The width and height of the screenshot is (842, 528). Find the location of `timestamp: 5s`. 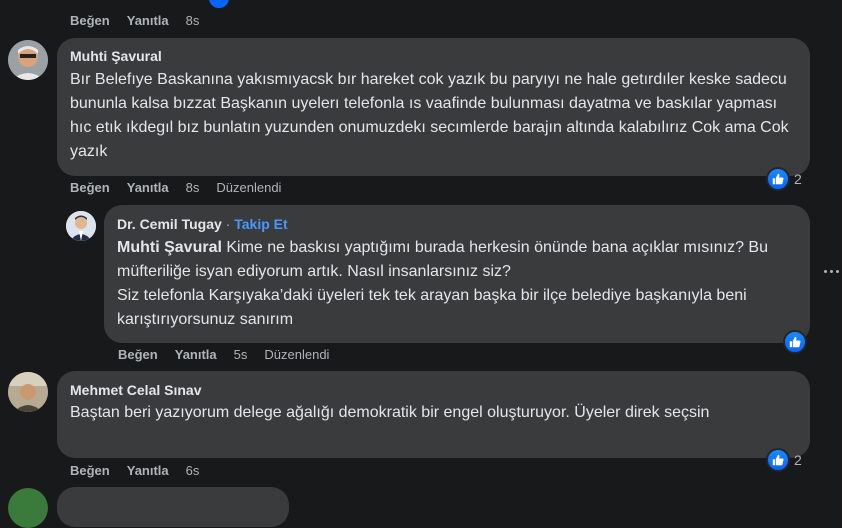

timestamp: 5s is located at coordinates (241, 355).